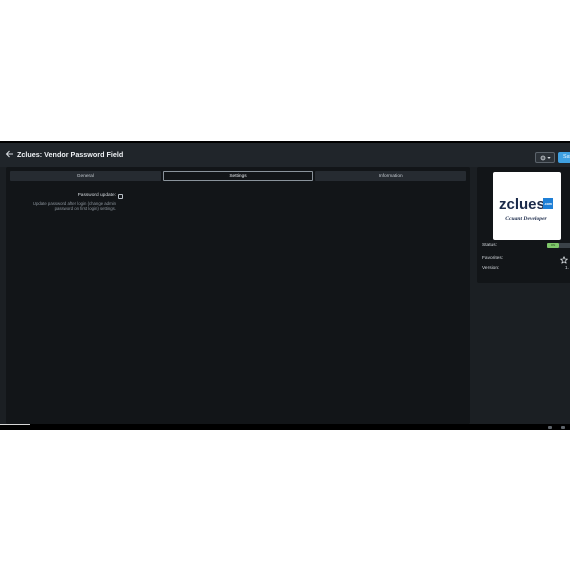  Describe the element at coordinates (548, 204) in the screenshot. I see `logo-suffix-text: .com` at that location.